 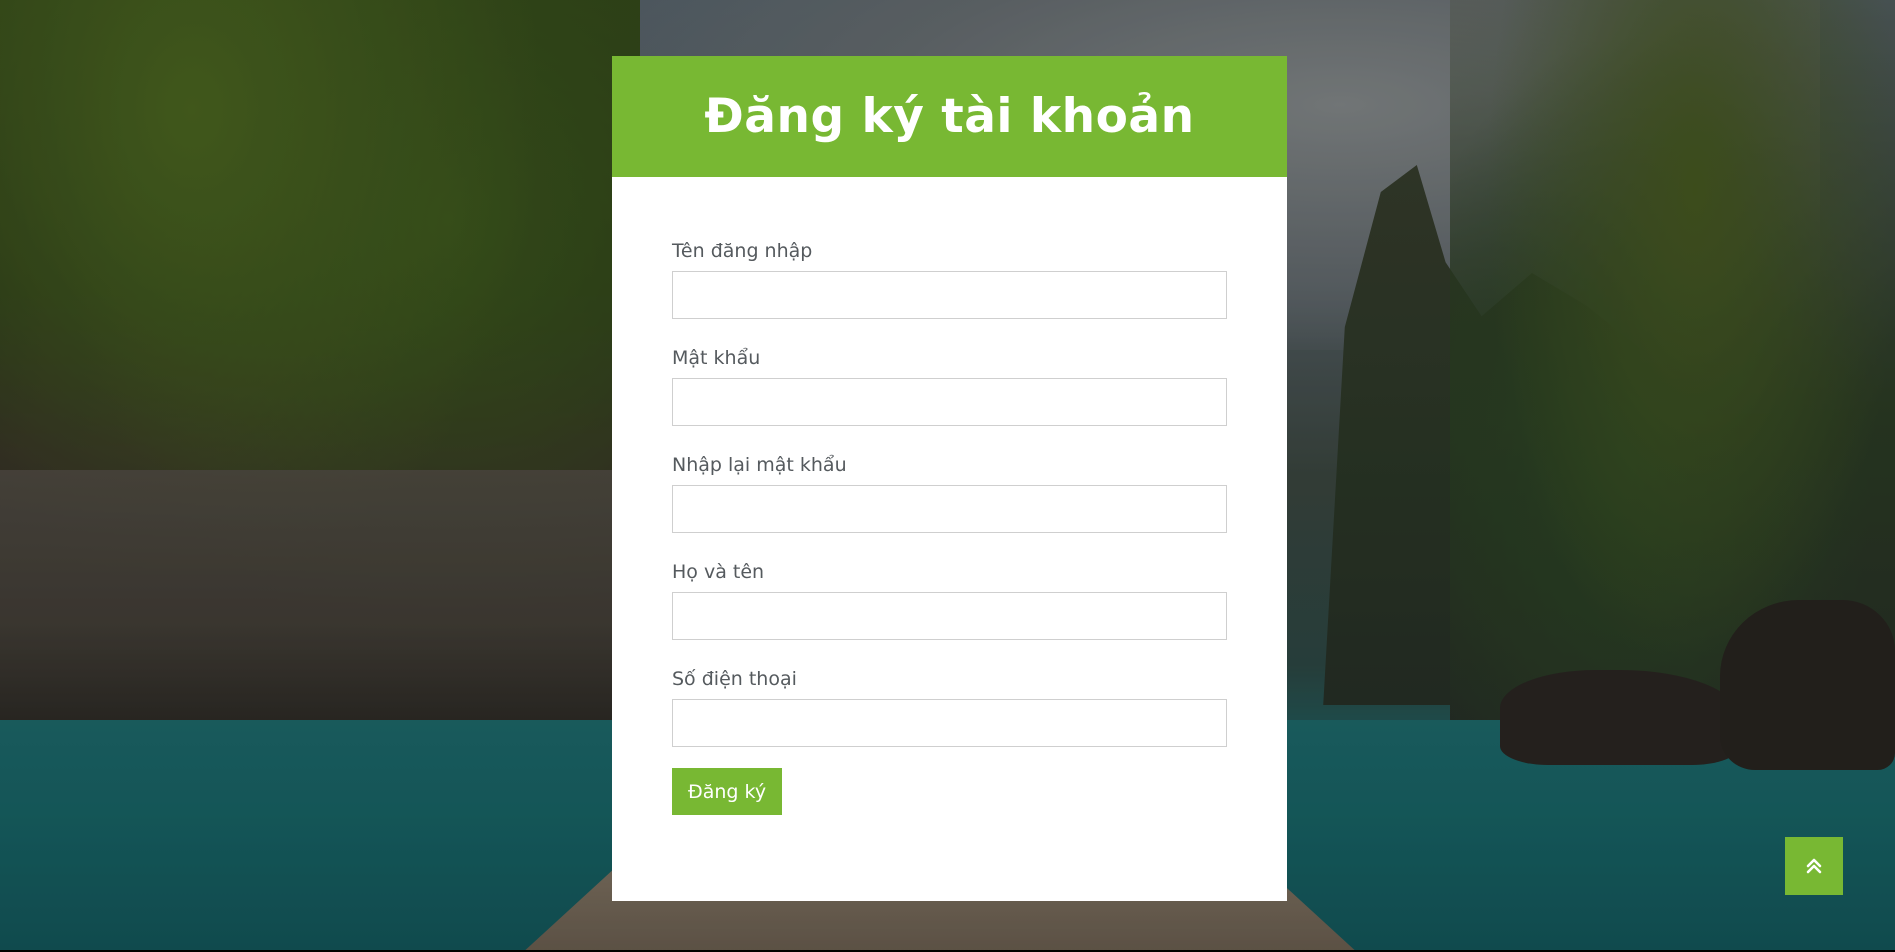 I want to click on phone-field-group: Số điện thoại, so click(x=949, y=707).